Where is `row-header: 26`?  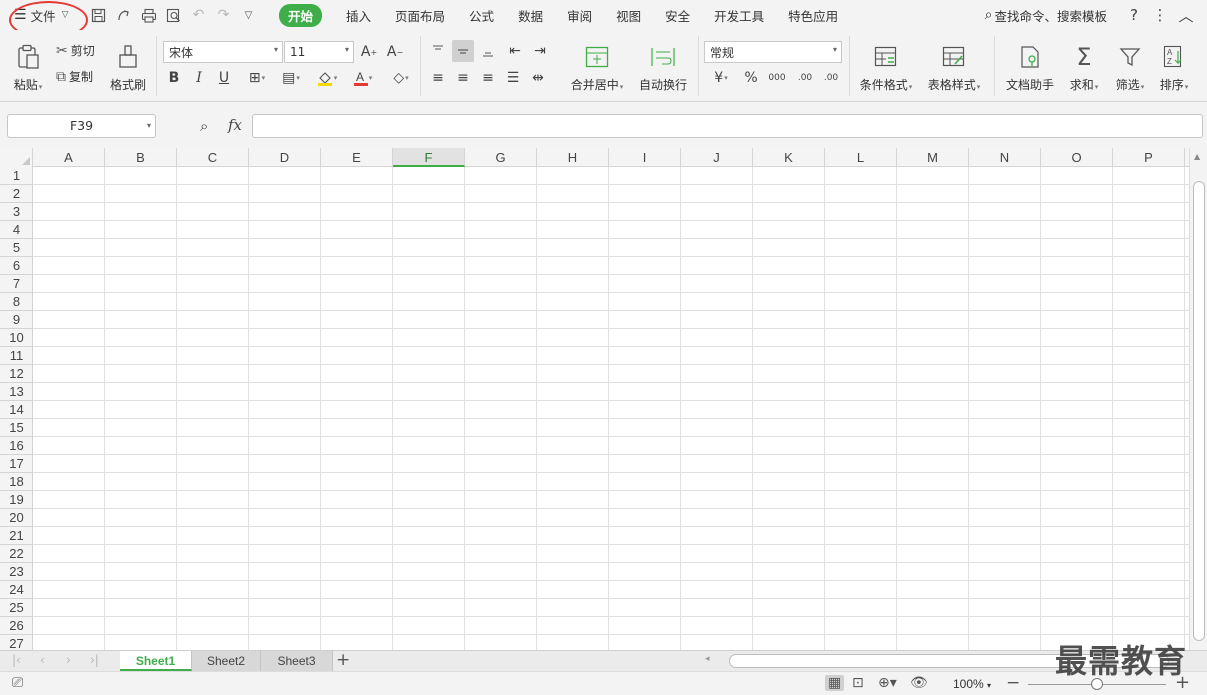
row-header: 26 is located at coordinates (16, 626).